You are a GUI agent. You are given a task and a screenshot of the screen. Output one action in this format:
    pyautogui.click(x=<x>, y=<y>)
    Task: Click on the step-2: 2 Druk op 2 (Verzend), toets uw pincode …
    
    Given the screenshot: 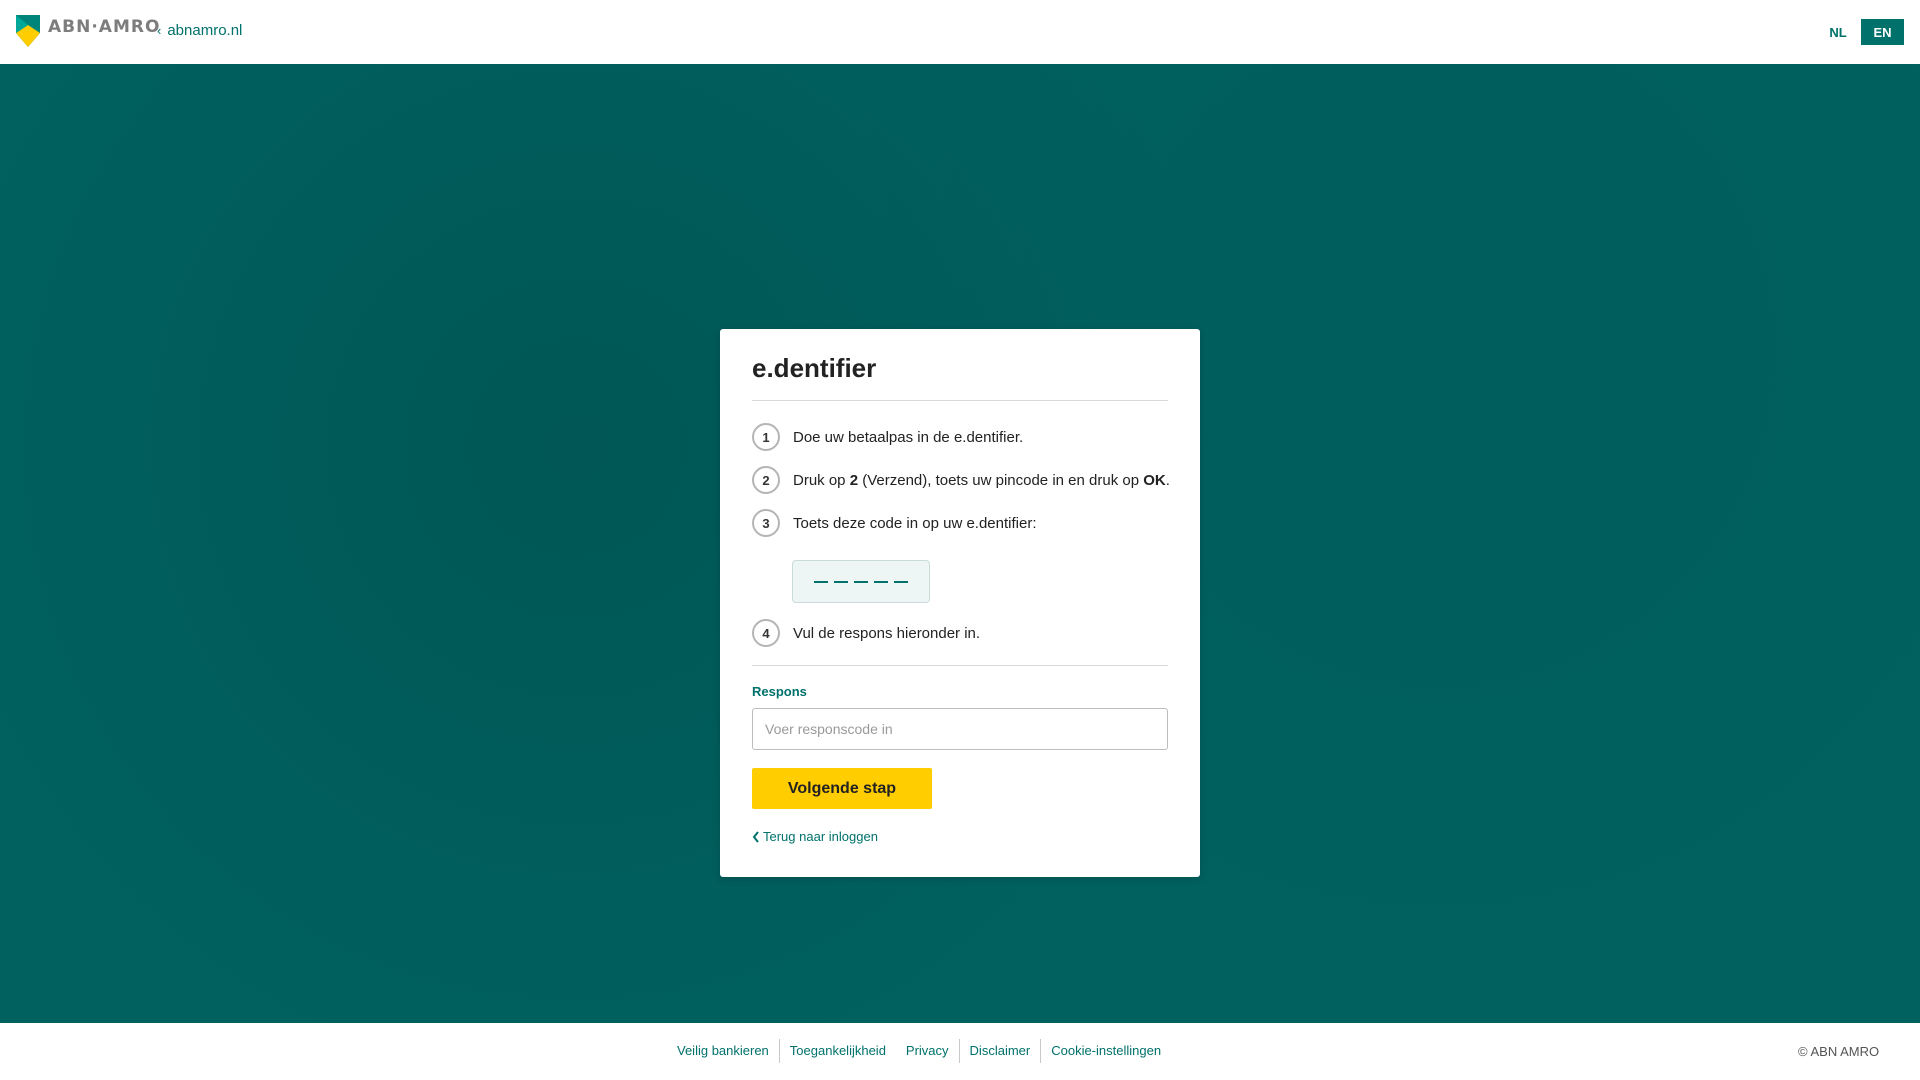 What is the action you would take?
    pyautogui.click(x=961, y=480)
    